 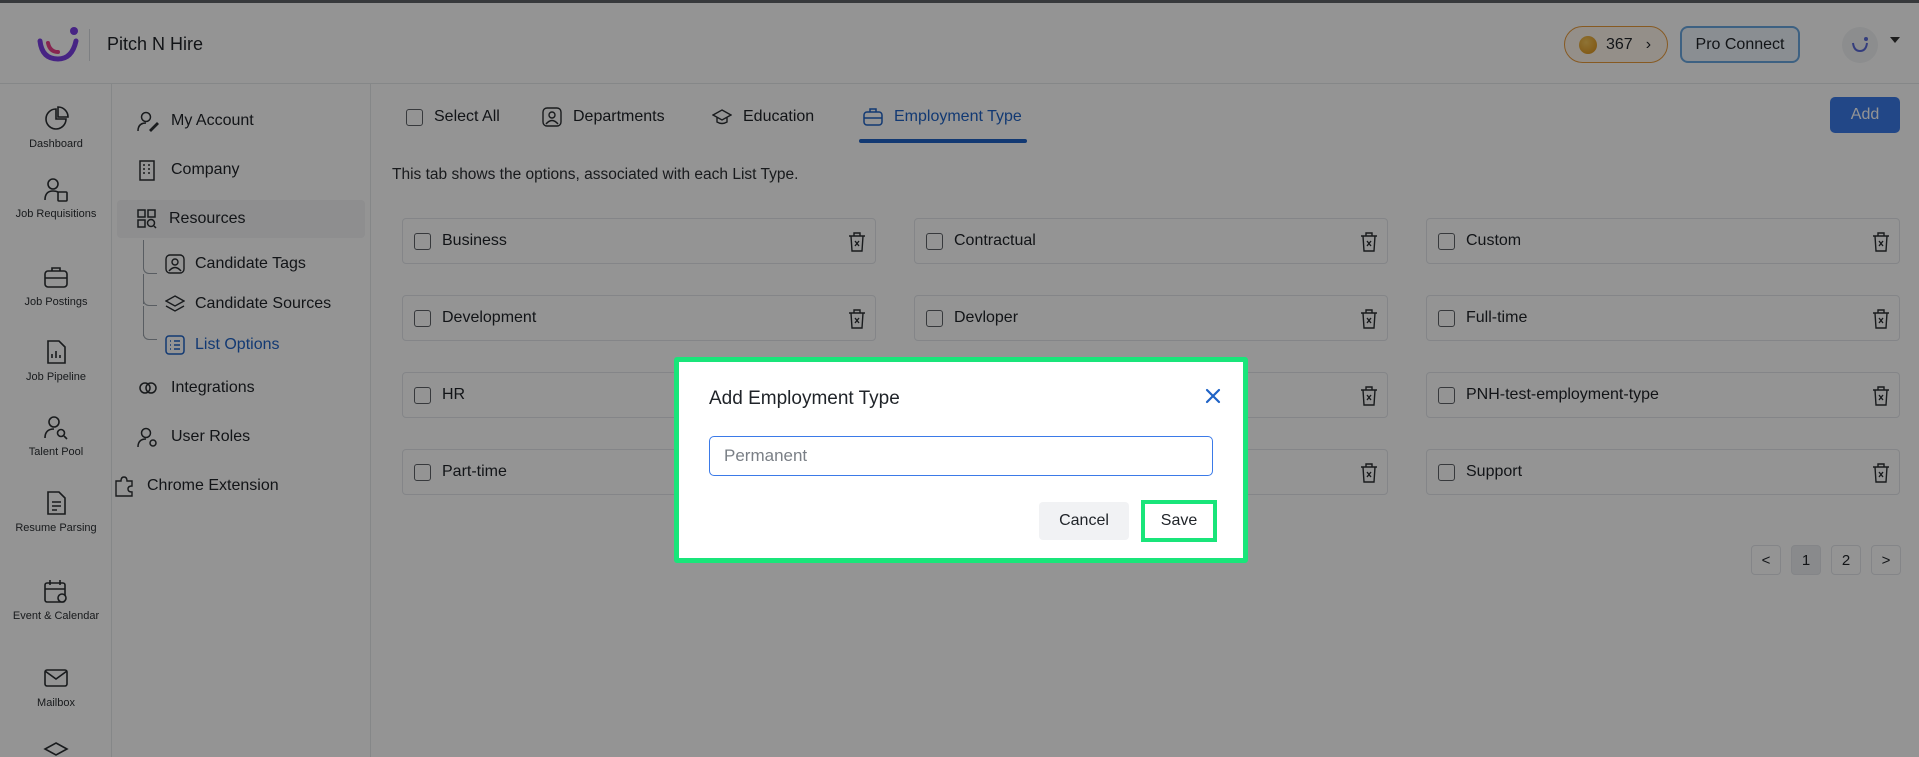 What do you see at coordinates (804, 398) in the screenshot?
I see `dialog-title: Add Employment Type` at bounding box center [804, 398].